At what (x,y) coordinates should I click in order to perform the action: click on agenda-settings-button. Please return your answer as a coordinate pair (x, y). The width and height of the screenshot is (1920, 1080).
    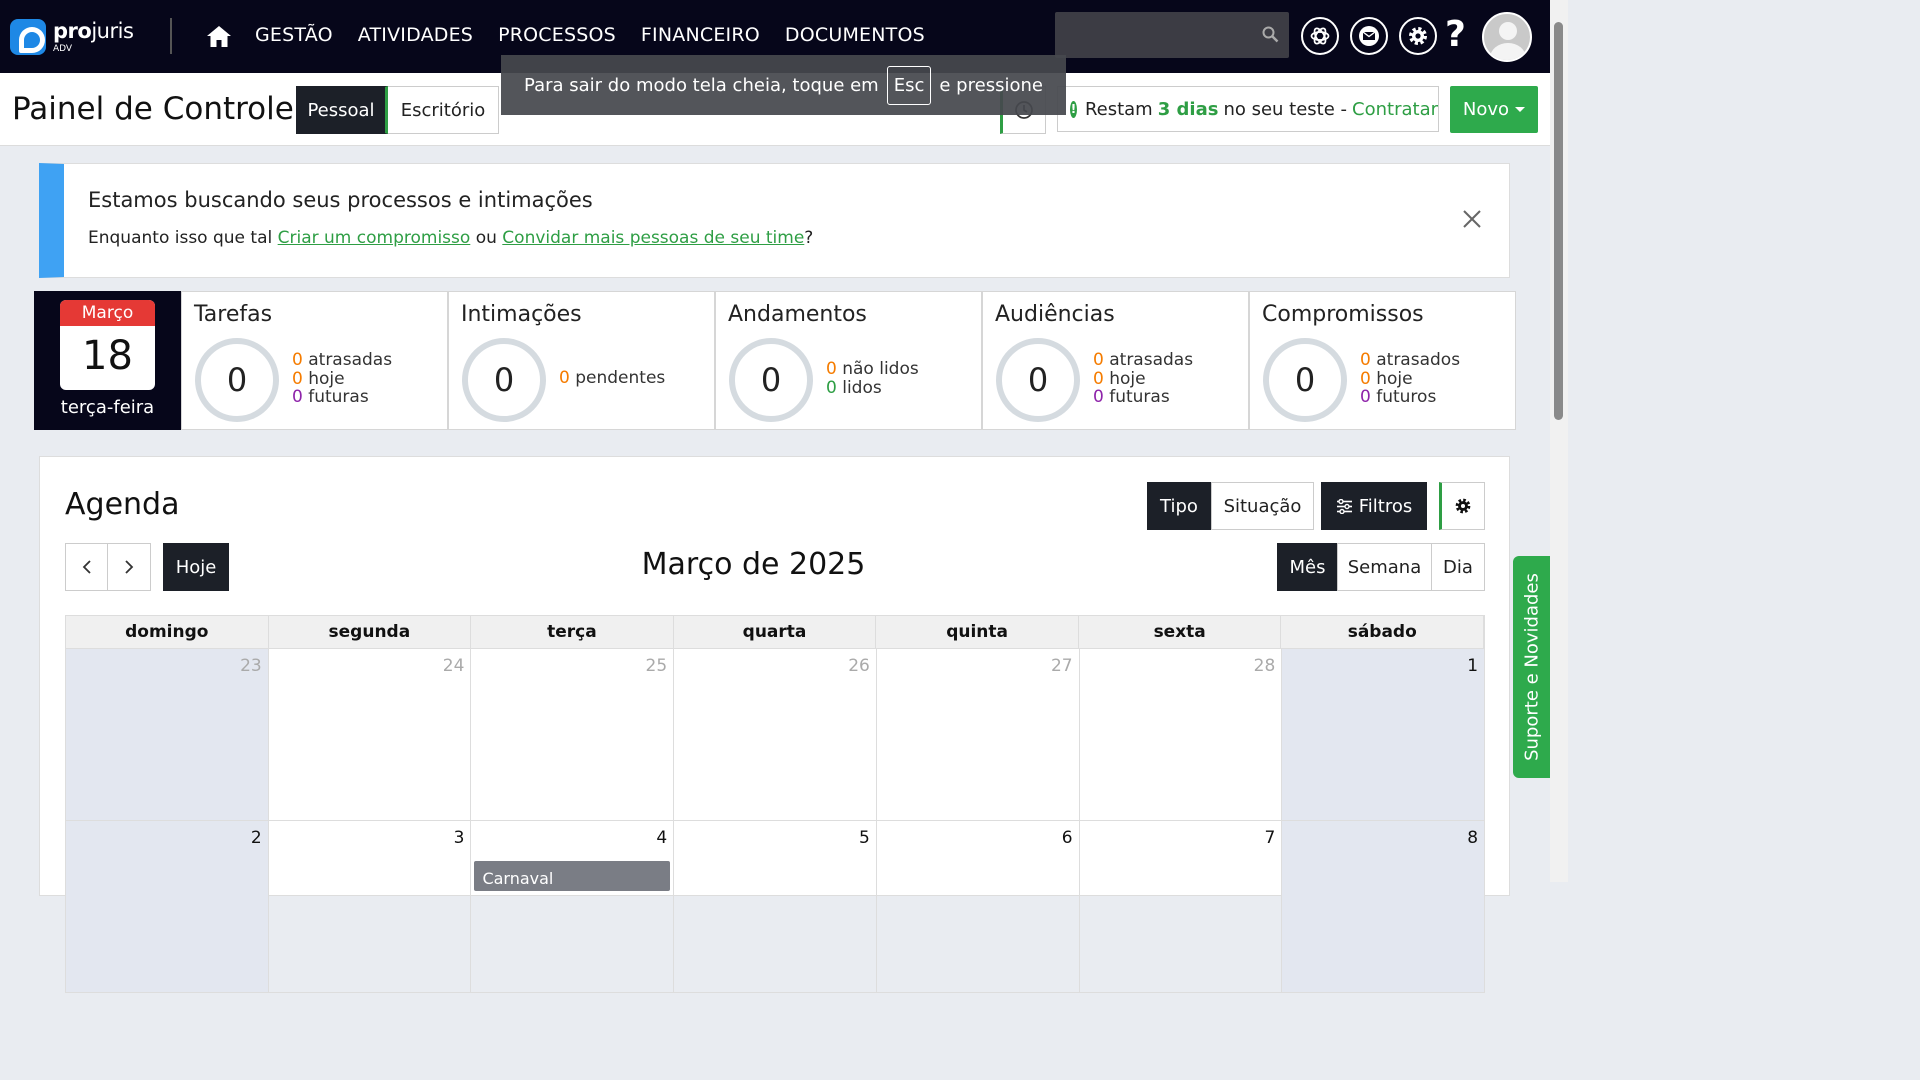
    Looking at the image, I should click on (1462, 506).